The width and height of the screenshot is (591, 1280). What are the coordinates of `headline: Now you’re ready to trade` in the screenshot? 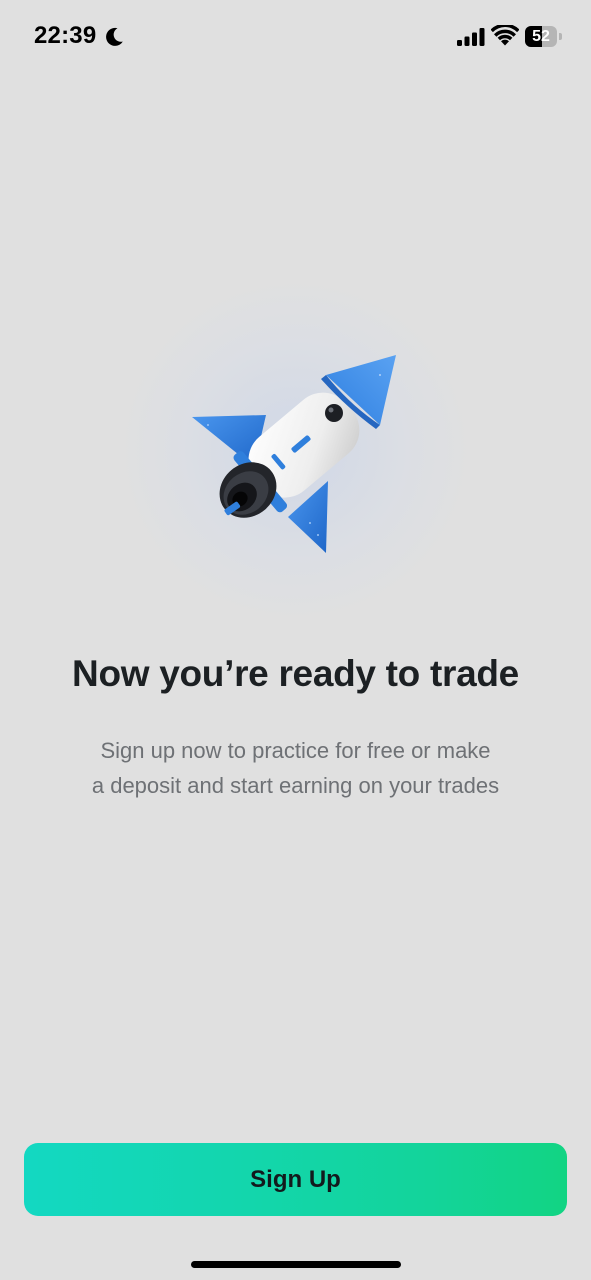 It's located at (295, 673).